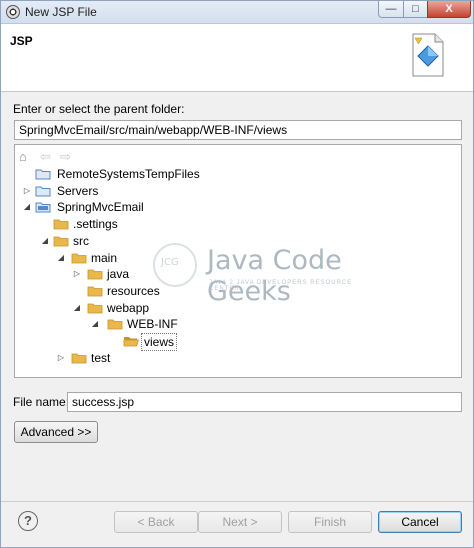 The image size is (474, 548). What do you see at coordinates (152, 324) in the screenshot?
I see `tree-node-label: WEB-INF` at bounding box center [152, 324].